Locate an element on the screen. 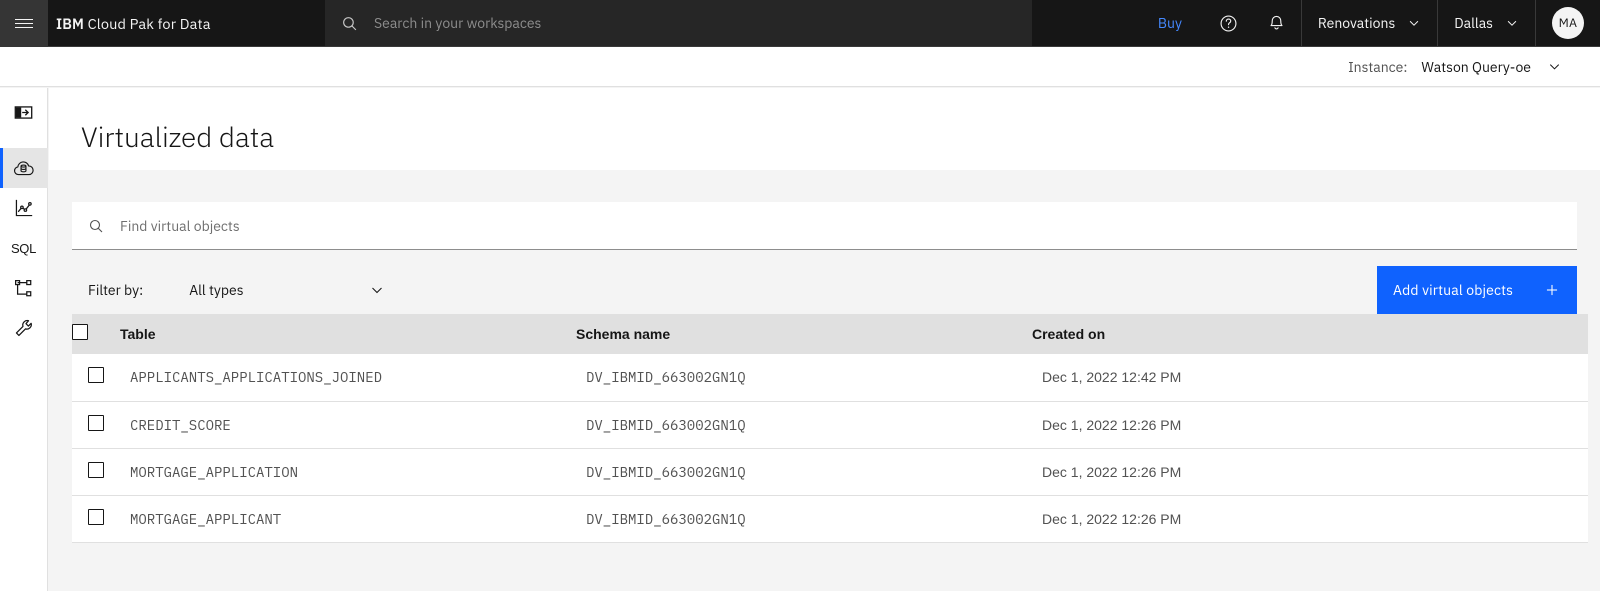 The width and height of the screenshot is (1600, 591). hierarchy-tree-icon is located at coordinates (23, 287).